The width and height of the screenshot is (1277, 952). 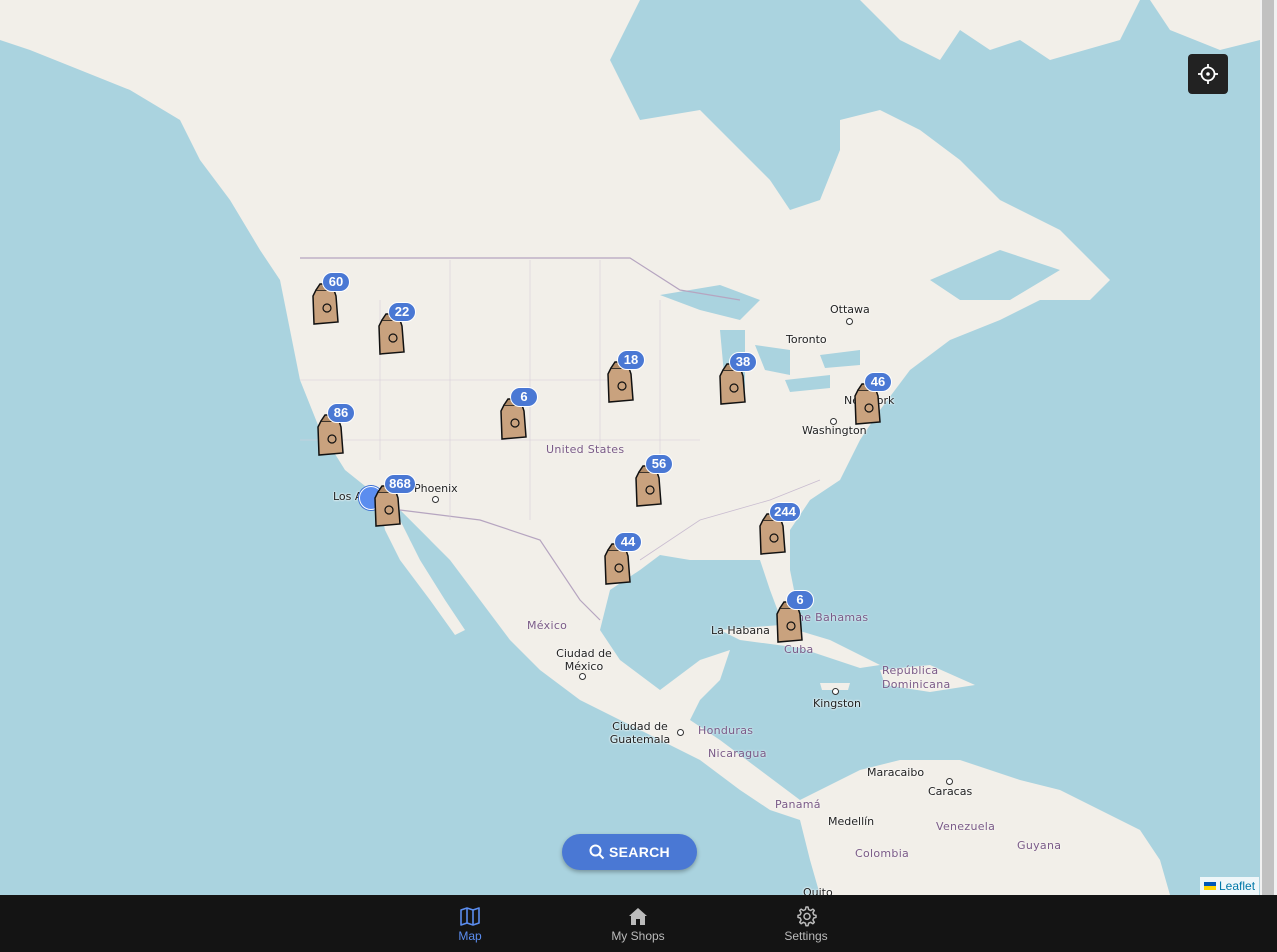 What do you see at coordinates (896, 772) in the screenshot?
I see `city-label: Maracaibo` at bounding box center [896, 772].